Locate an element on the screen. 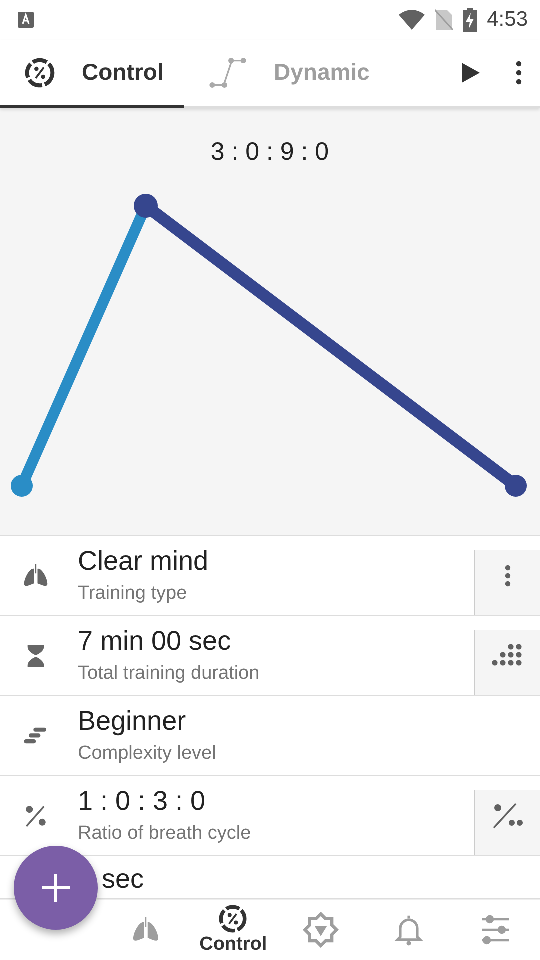 The height and width of the screenshot is (960, 540). setting-value: sec is located at coordinates (123, 879).